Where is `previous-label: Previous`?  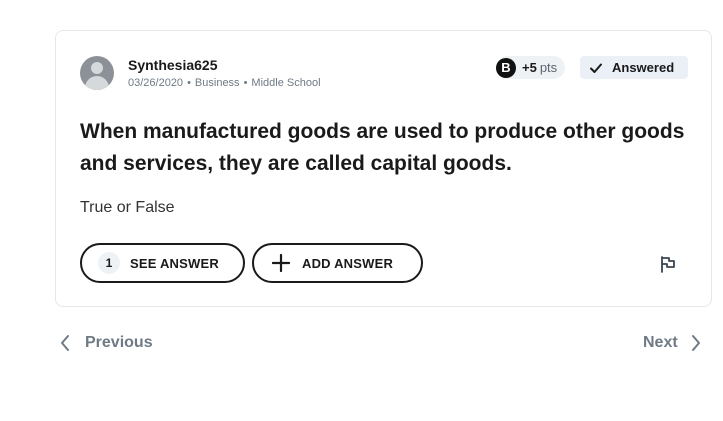 previous-label: Previous is located at coordinates (119, 342).